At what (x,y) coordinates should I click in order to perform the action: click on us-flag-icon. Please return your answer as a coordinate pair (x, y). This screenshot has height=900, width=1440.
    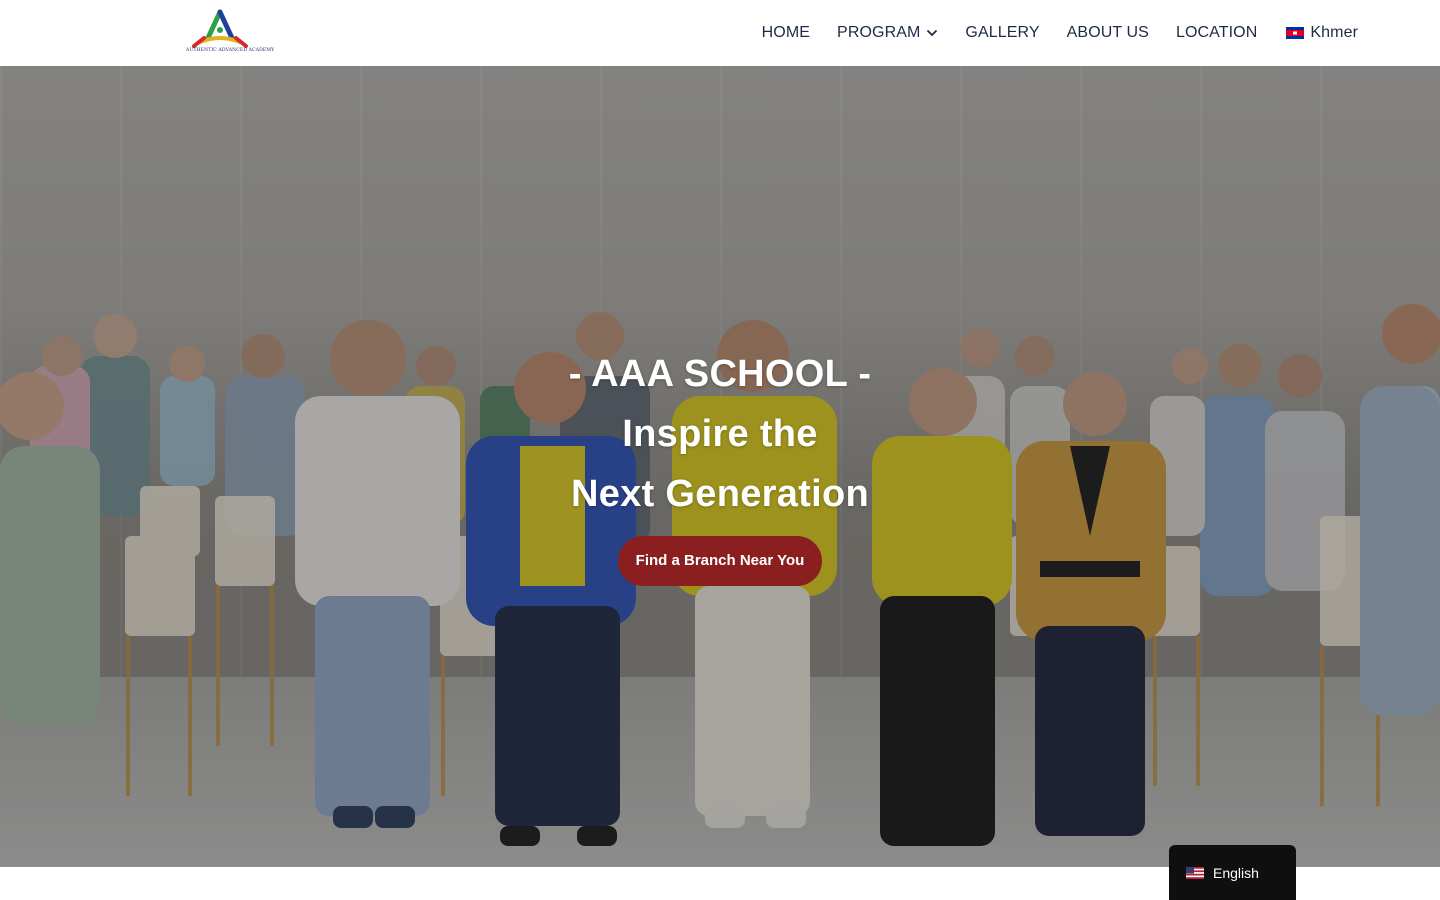
    Looking at the image, I should click on (1195, 872).